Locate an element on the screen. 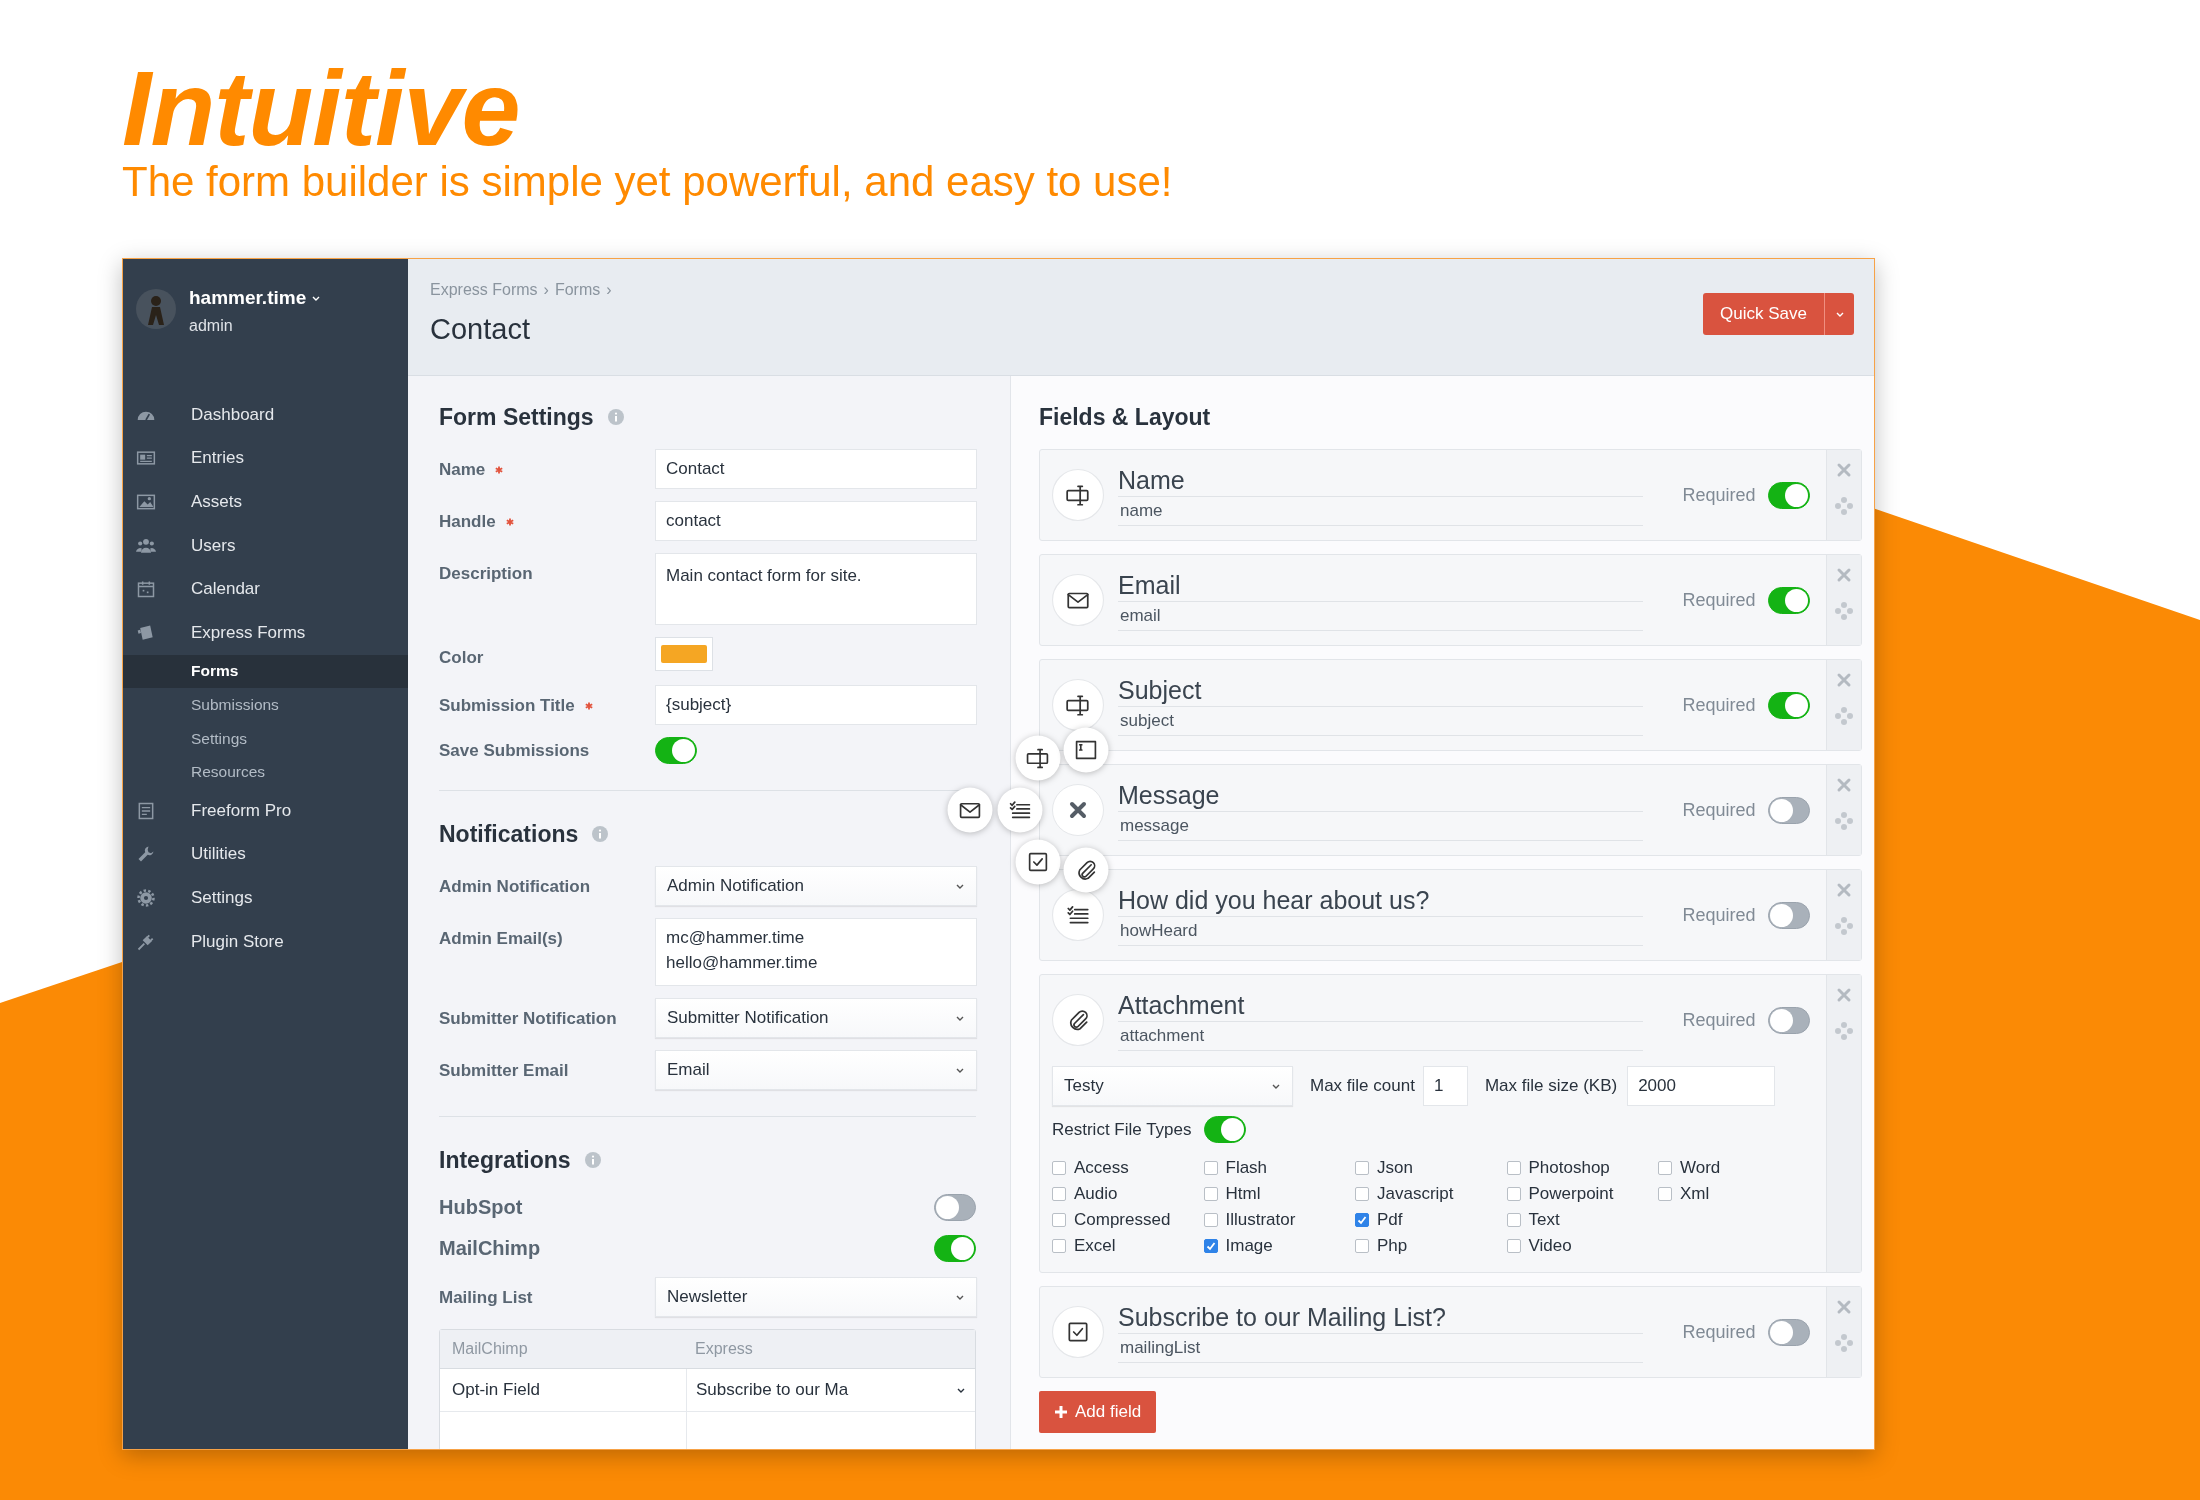  text-area: mc@hammer.time hello@hammer.time is located at coordinates (816, 952).